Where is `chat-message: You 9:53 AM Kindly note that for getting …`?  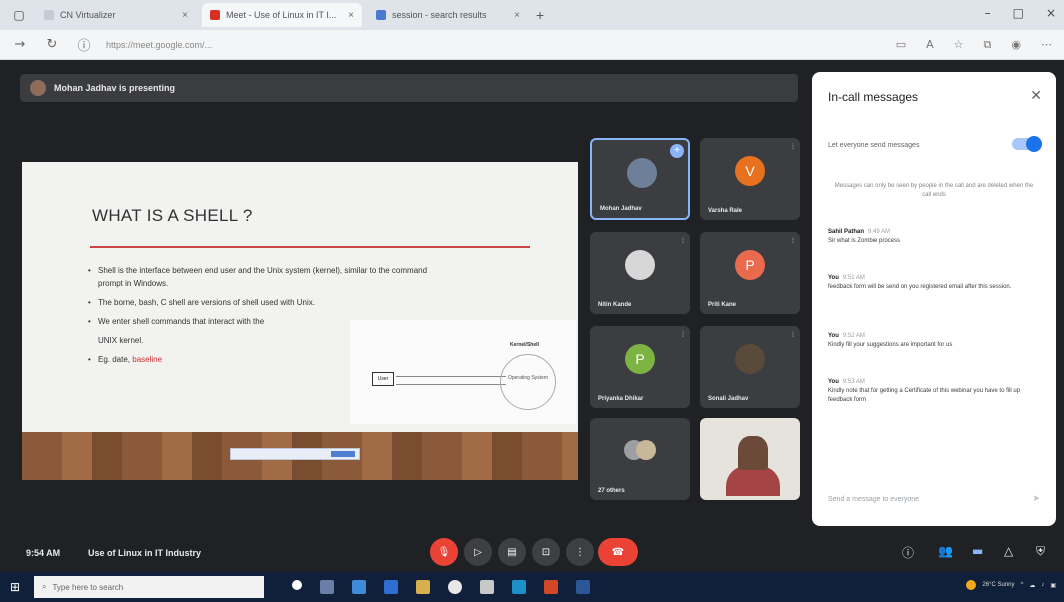
chat-message: You 9:53 AM Kindly note that for getting … is located at coordinates (934, 391).